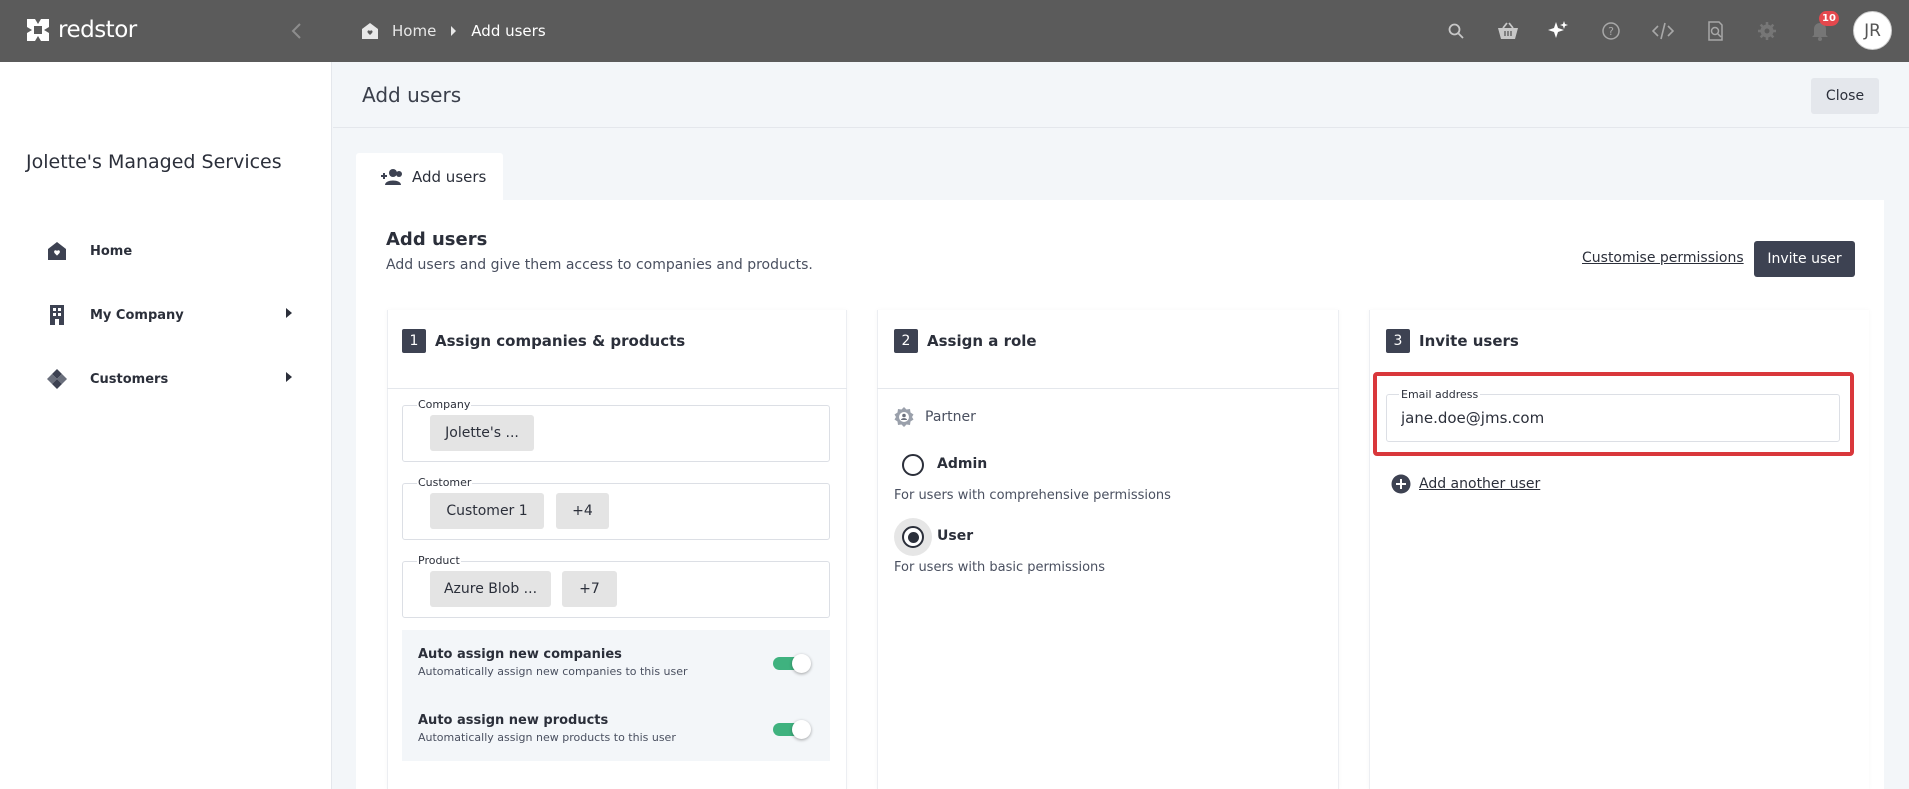  Describe the element at coordinates (1480, 484) in the screenshot. I see `add-another-user-label: Add another user` at that location.